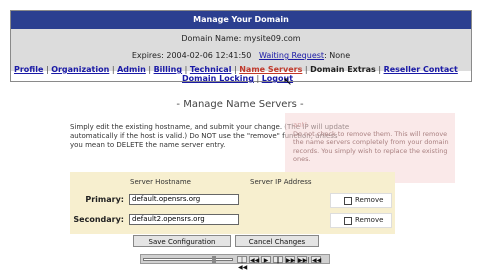  I want to click on skip-forward-icon: ▶▶|, so click(303, 260).